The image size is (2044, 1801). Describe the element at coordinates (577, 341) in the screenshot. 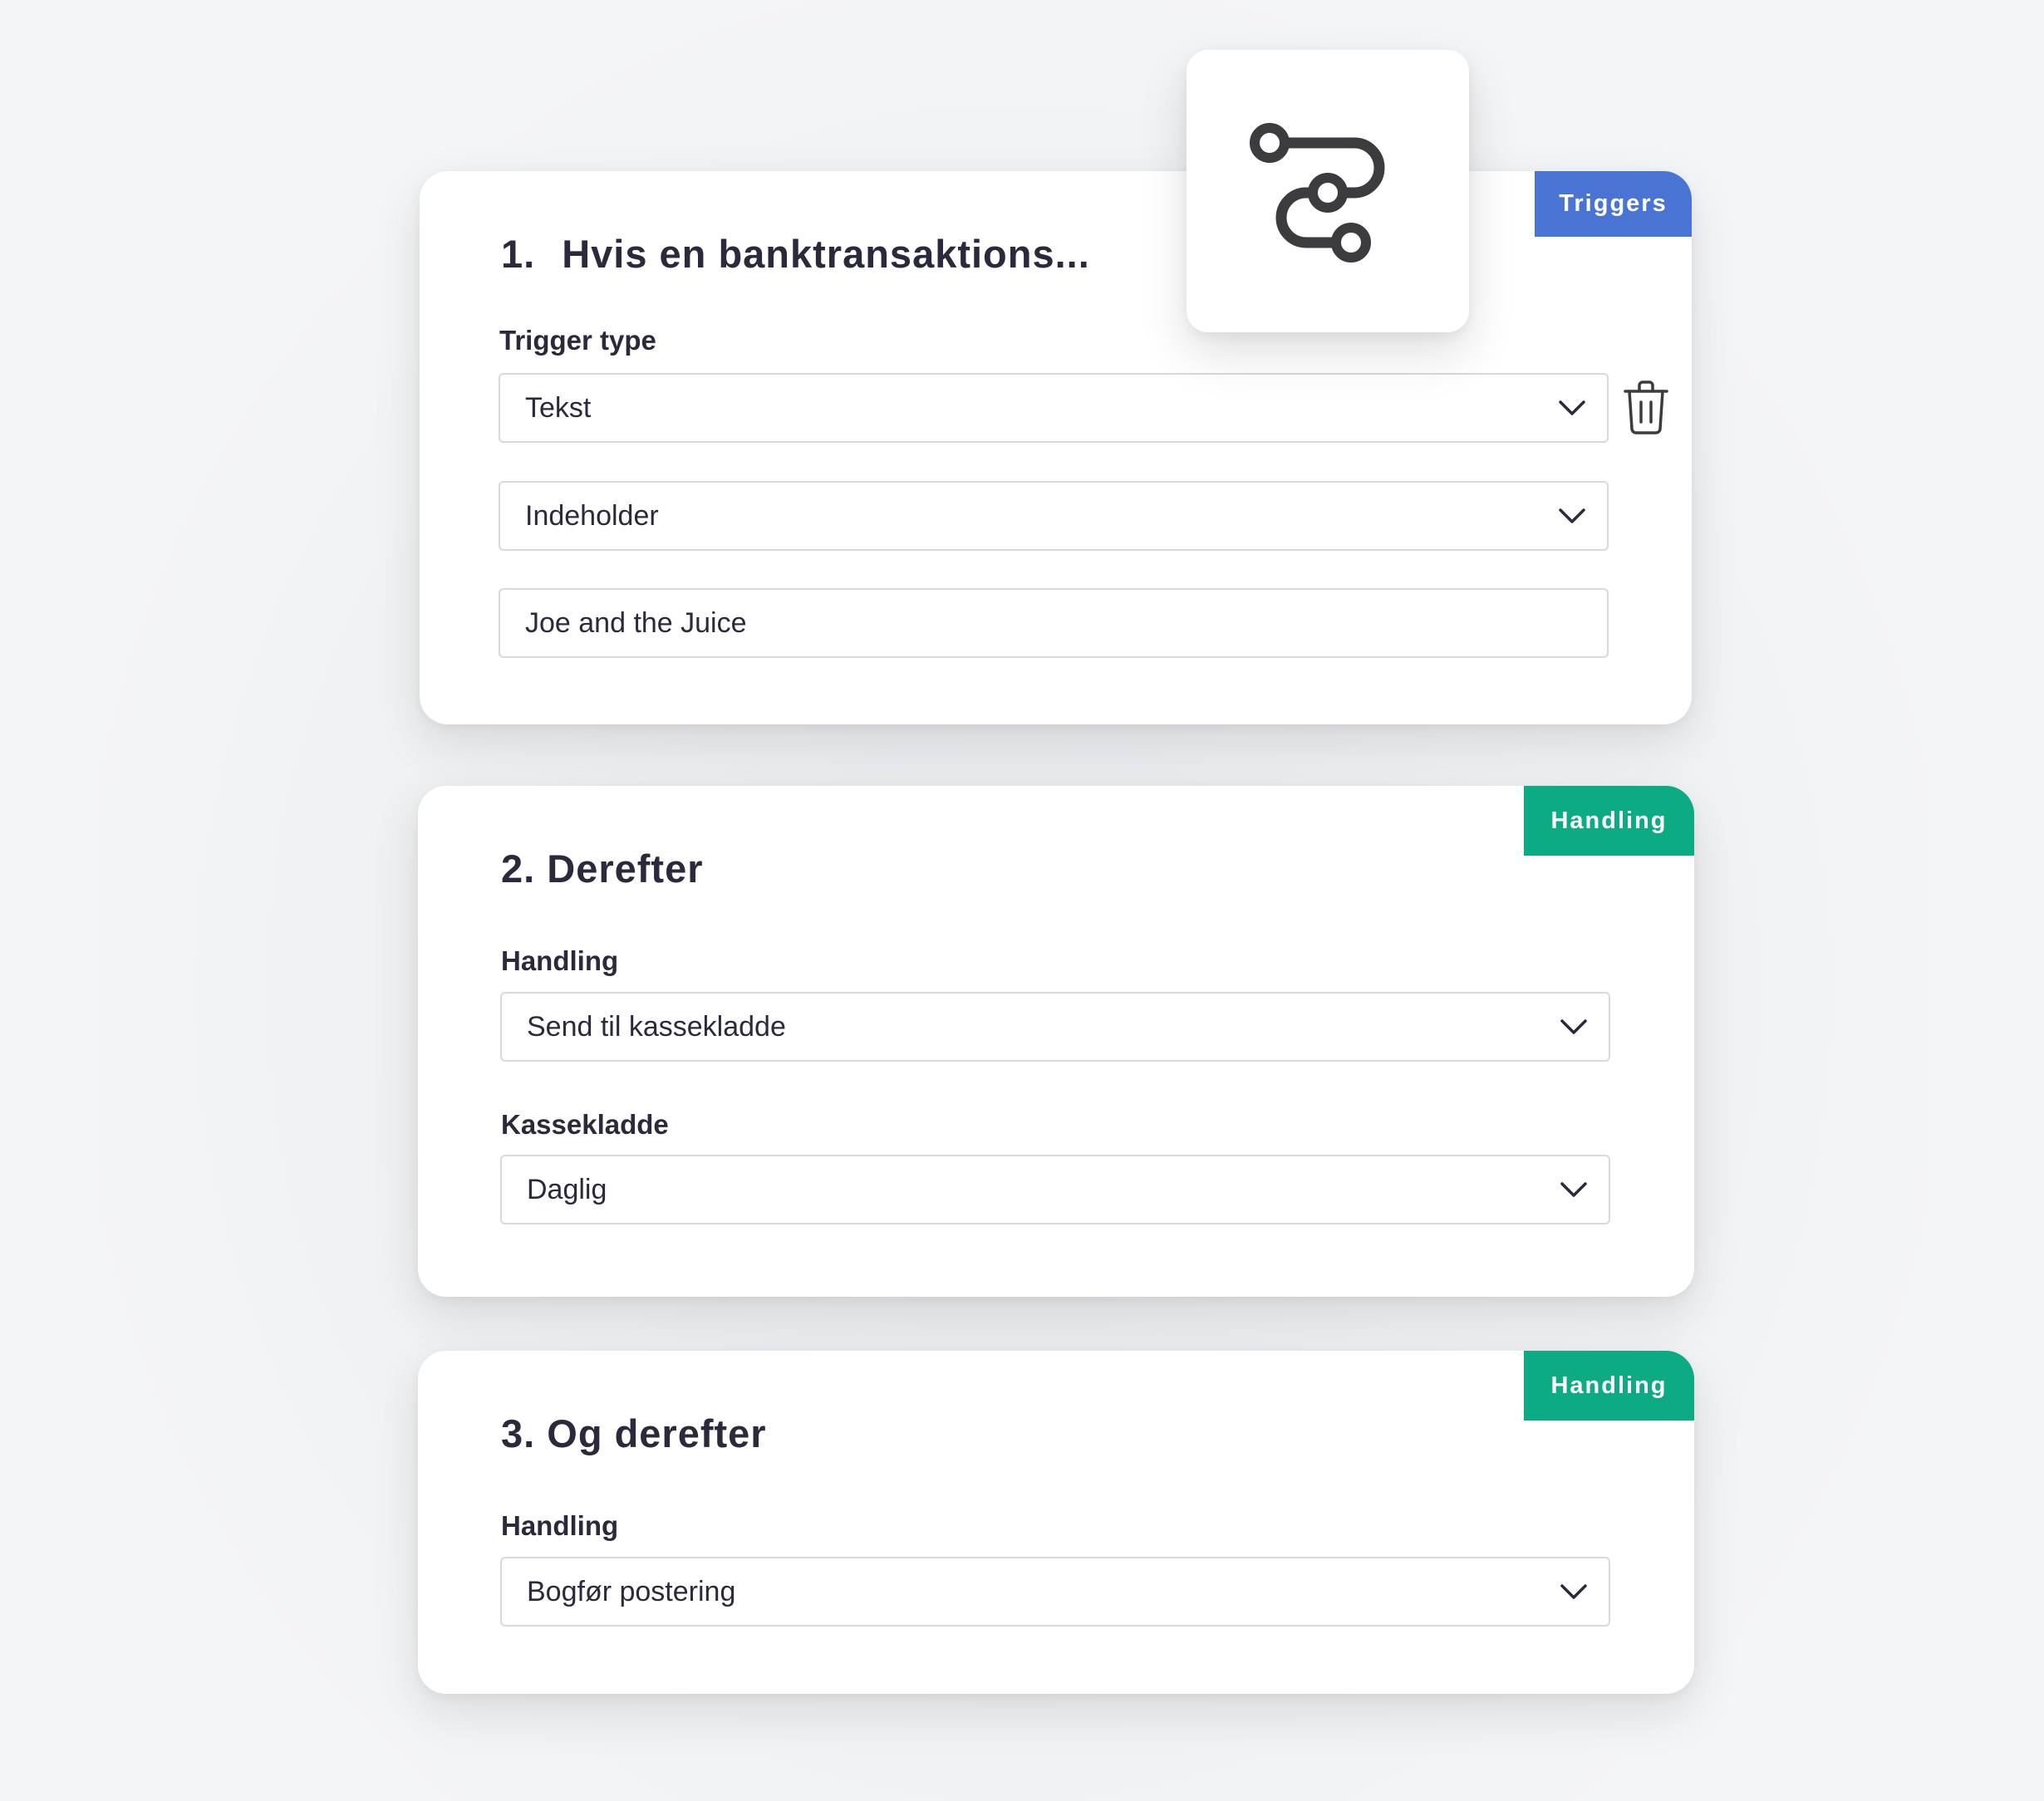

I see `trigger-type-label: Trigger type` at that location.